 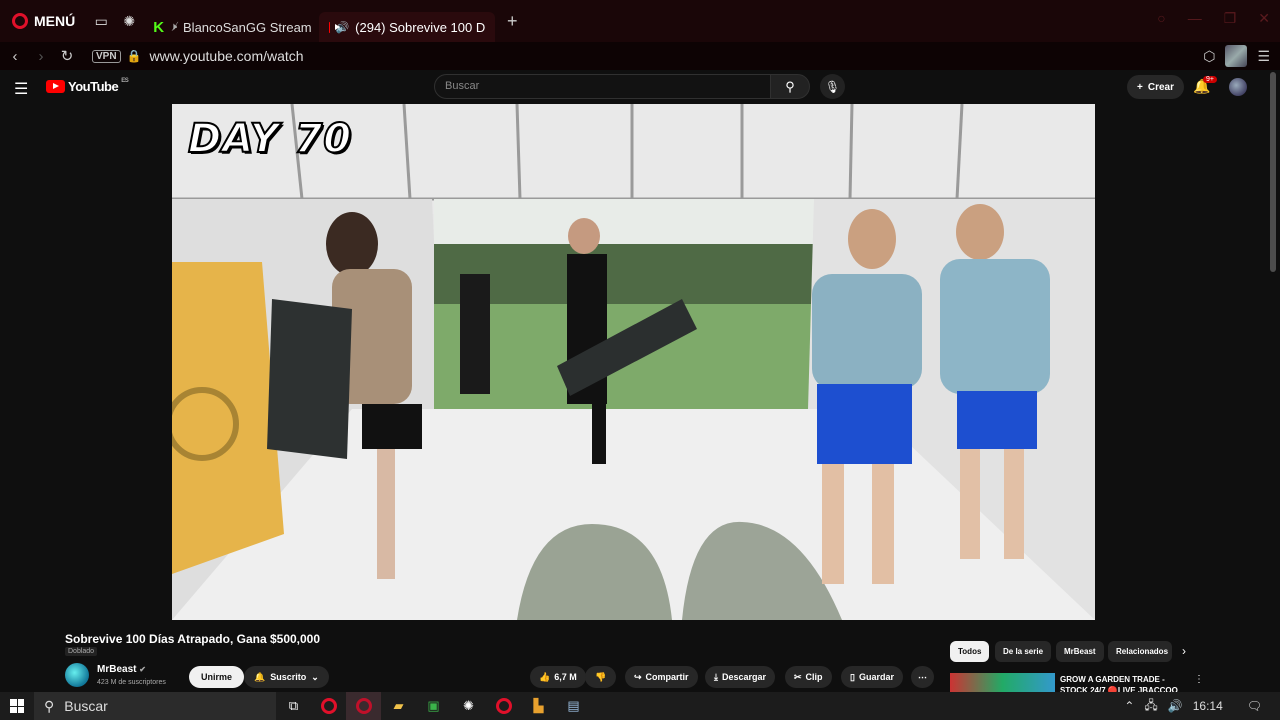 I want to click on download-icon: ⤓, so click(x=716, y=676).